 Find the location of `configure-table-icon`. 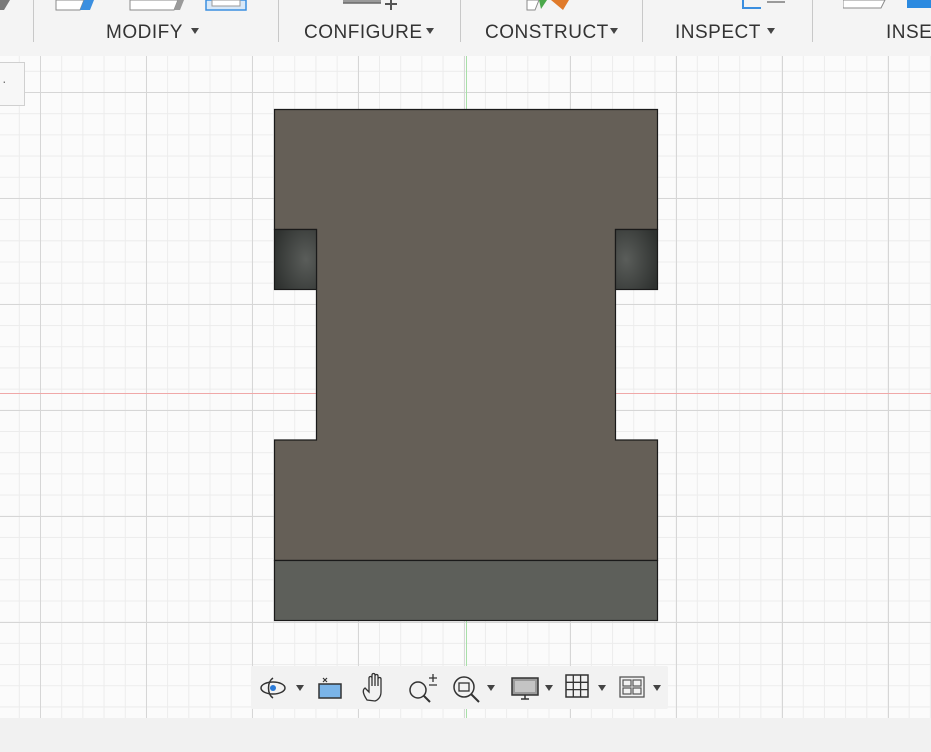

configure-table-icon is located at coordinates (372, 6).